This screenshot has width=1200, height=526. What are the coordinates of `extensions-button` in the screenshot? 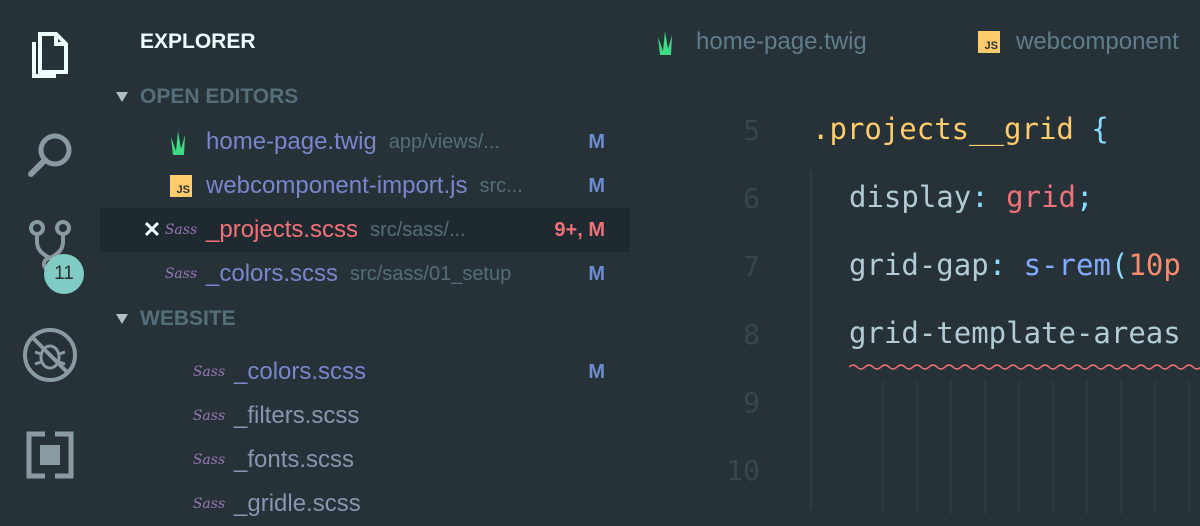 It's located at (50, 455).